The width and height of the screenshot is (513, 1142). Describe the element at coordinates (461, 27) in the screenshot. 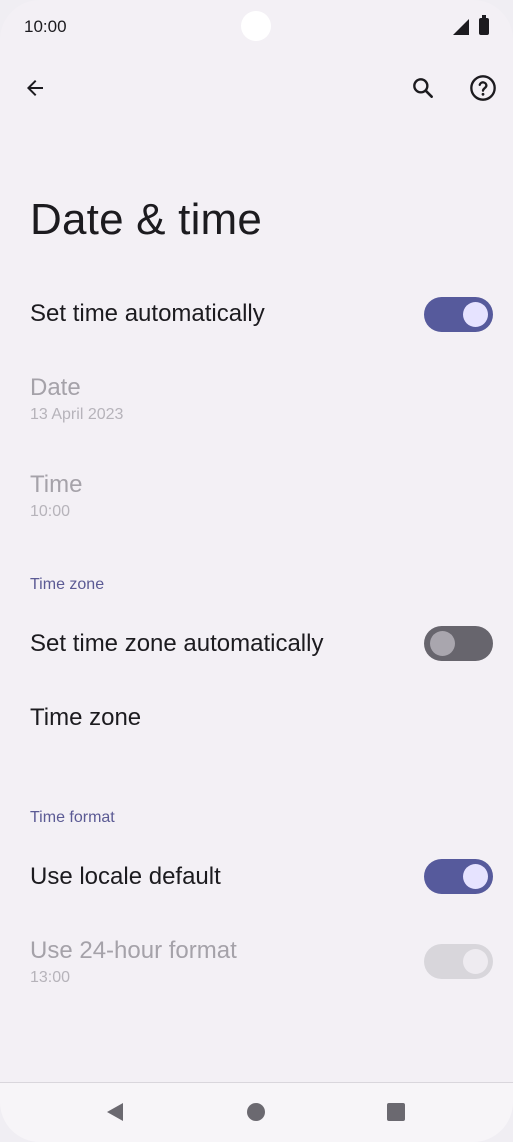

I see `signal-icon` at that location.